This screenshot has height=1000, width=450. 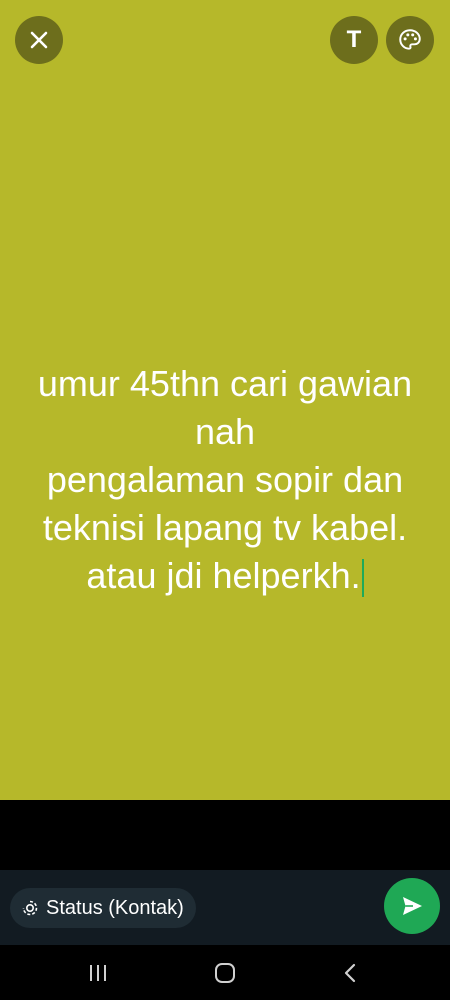 I want to click on recents-icon, so click(x=98, y=972).